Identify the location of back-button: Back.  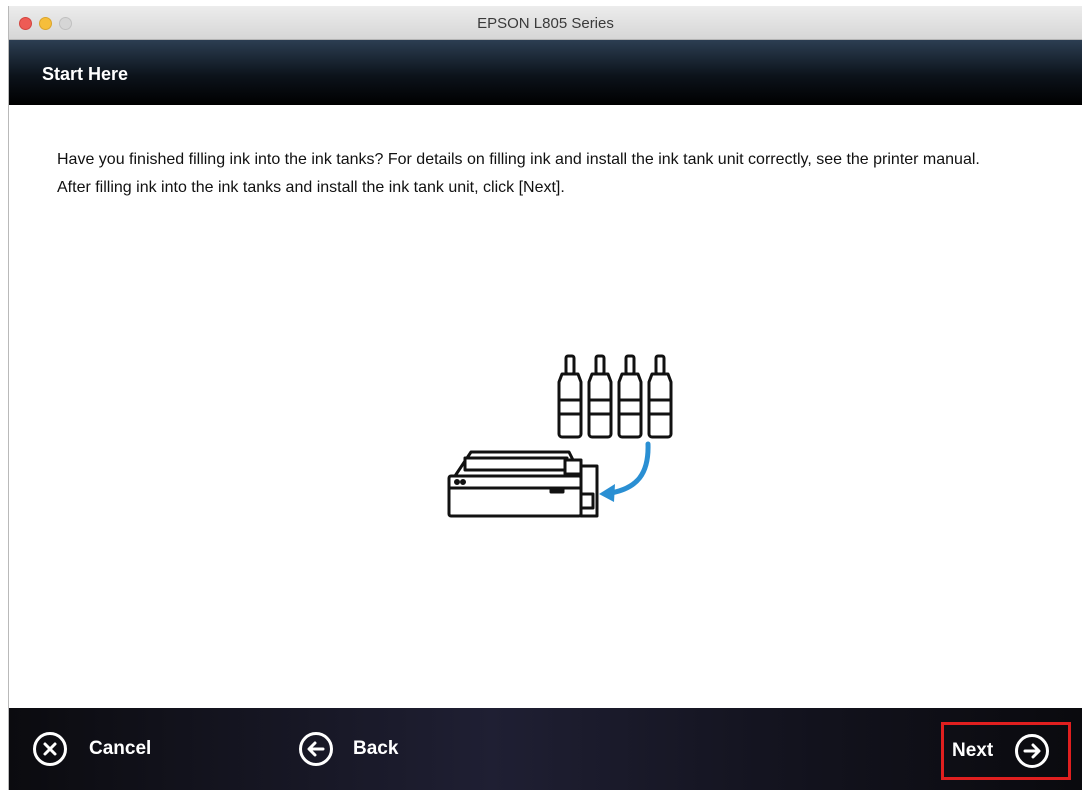
(348, 749).